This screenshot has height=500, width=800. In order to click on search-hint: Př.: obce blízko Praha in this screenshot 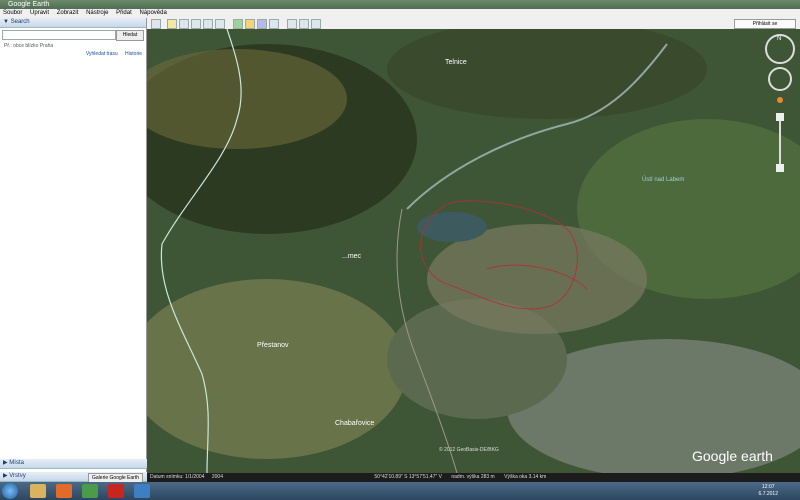, I will do `click(29, 46)`.